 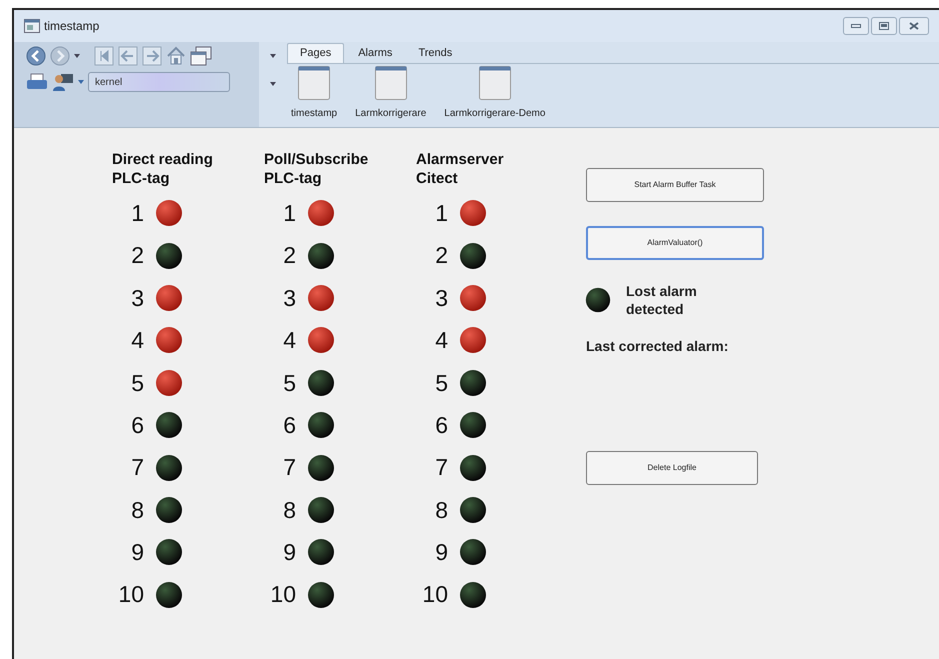 What do you see at coordinates (36, 56) in the screenshot?
I see `back-circle-icon` at bounding box center [36, 56].